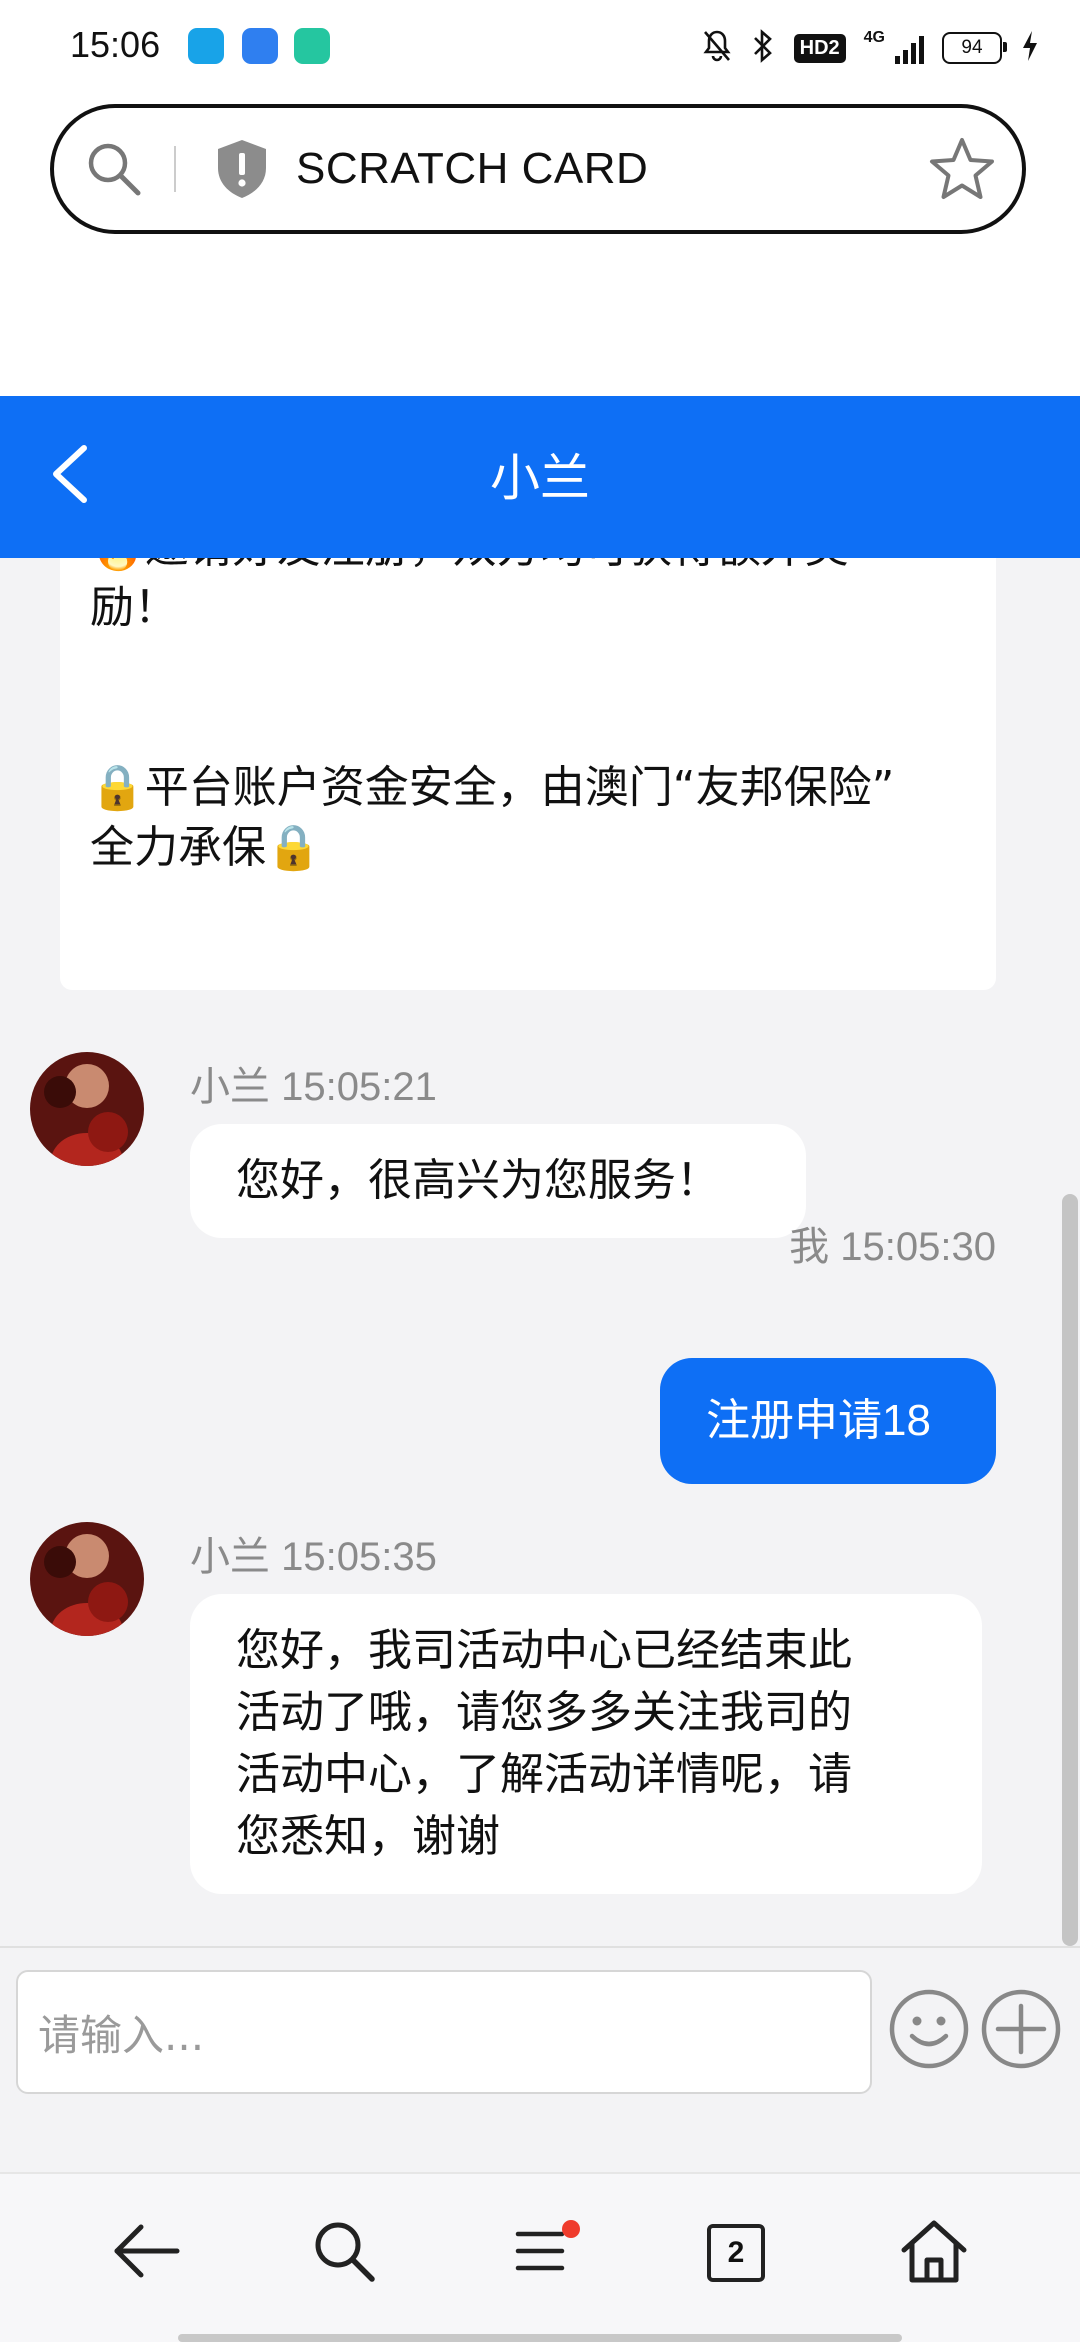  I want to click on address-bar: SCRATCH CARD, so click(538, 169).